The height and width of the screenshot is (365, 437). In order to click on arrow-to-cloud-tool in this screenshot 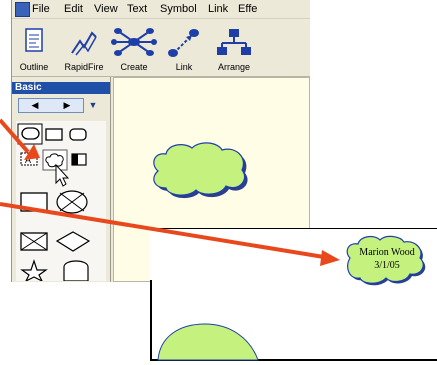, I will do `click(20, 139)`.